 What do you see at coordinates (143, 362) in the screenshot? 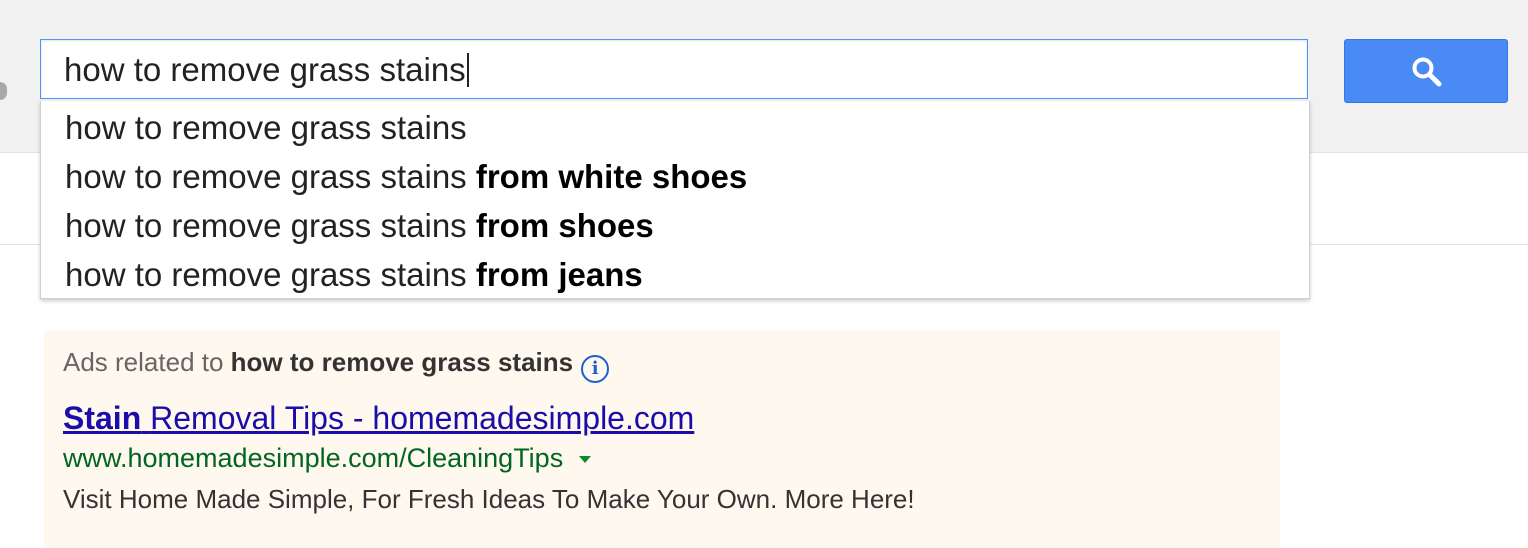
I see `ad-header-prefix: Ads related to` at bounding box center [143, 362].